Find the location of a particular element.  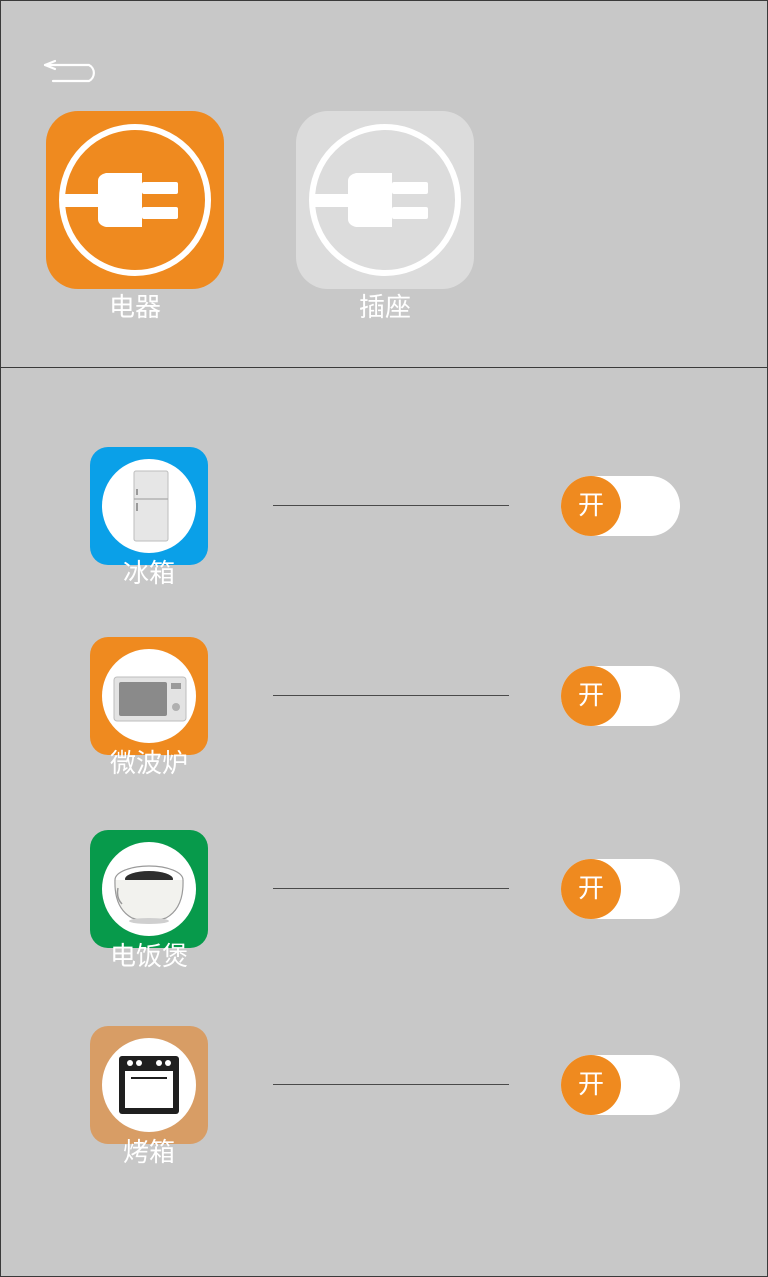

rice-cooker-power-toggle: 开 is located at coordinates (620, 889).